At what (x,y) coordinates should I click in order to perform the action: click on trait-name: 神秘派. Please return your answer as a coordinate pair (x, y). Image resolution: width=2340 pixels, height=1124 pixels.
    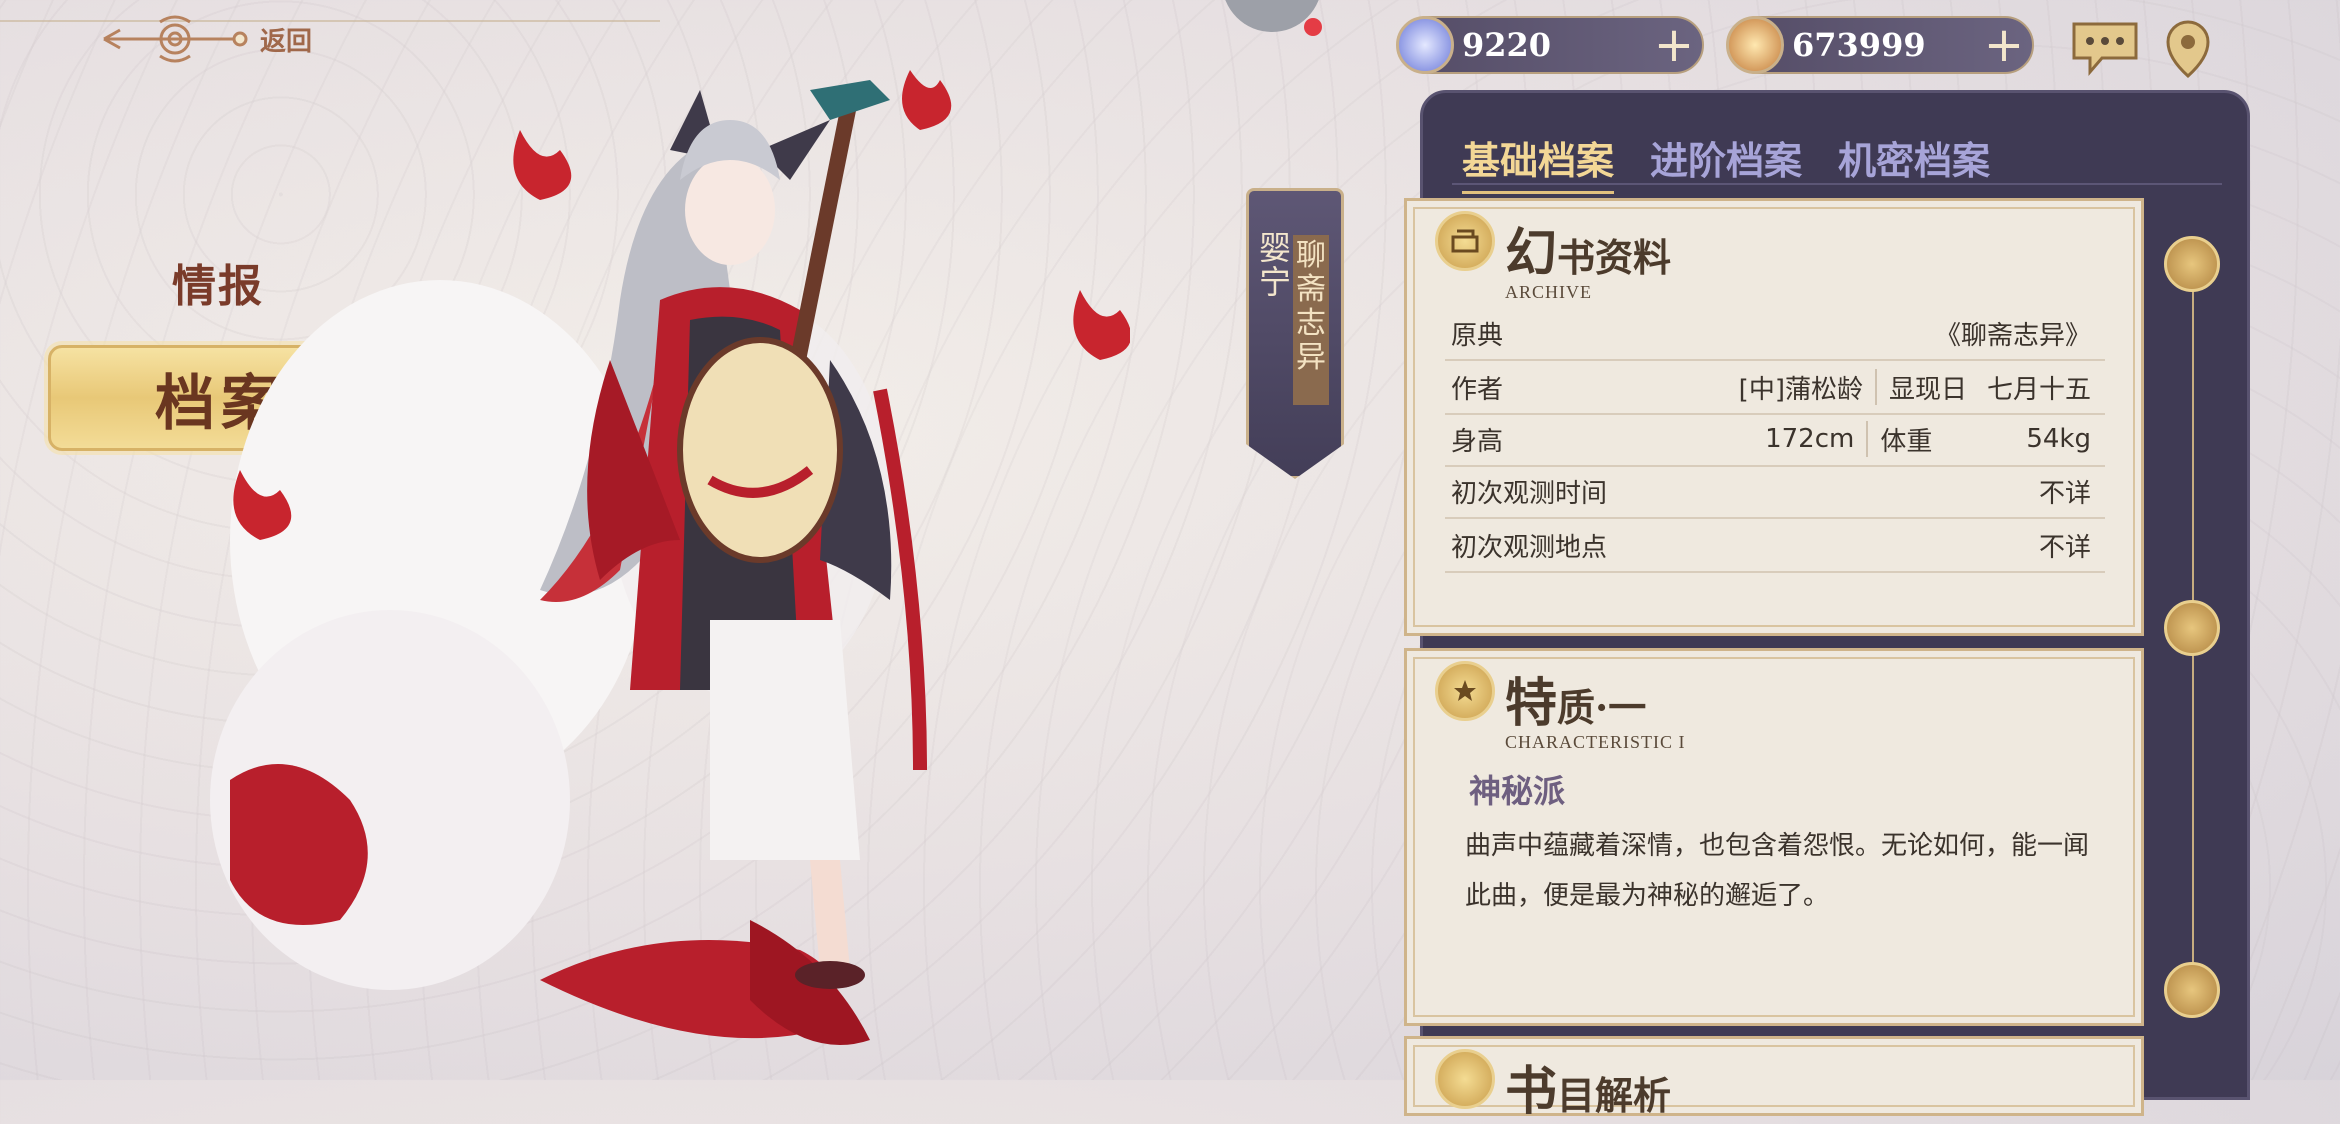
    Looking at the image, I should click on (1517, 791).